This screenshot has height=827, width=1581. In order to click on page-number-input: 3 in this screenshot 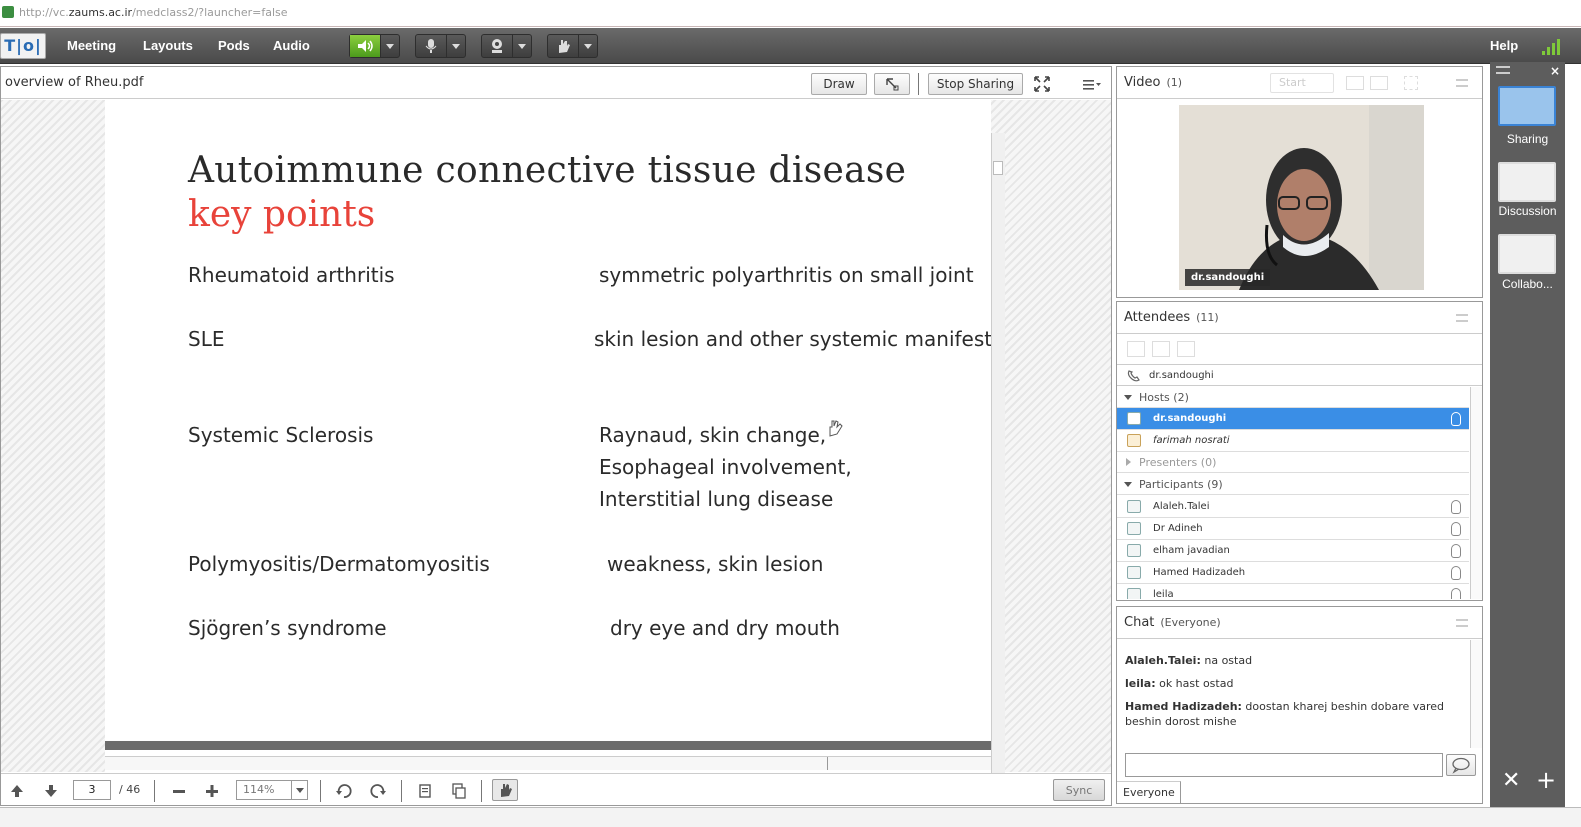, I will do `click(92, 790)`.